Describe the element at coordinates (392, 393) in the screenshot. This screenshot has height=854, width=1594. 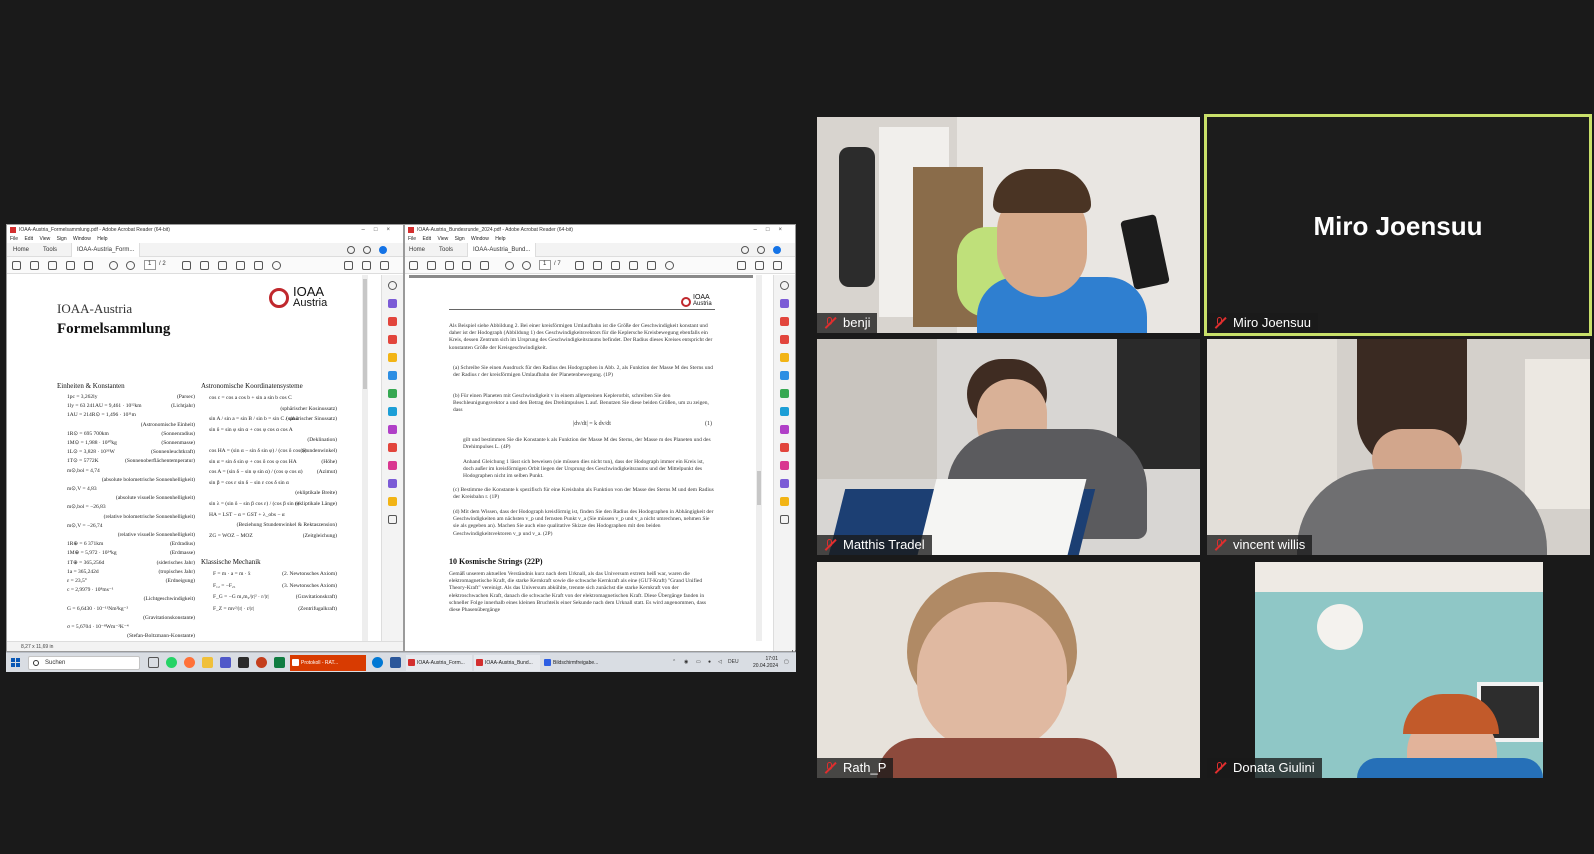
I see `organize-icon` at that location.